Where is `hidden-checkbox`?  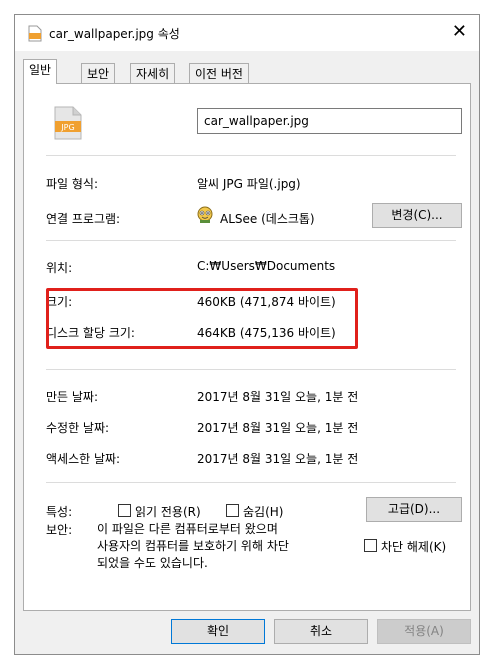 hidden-checkbox is located at coordinates (232, 510).